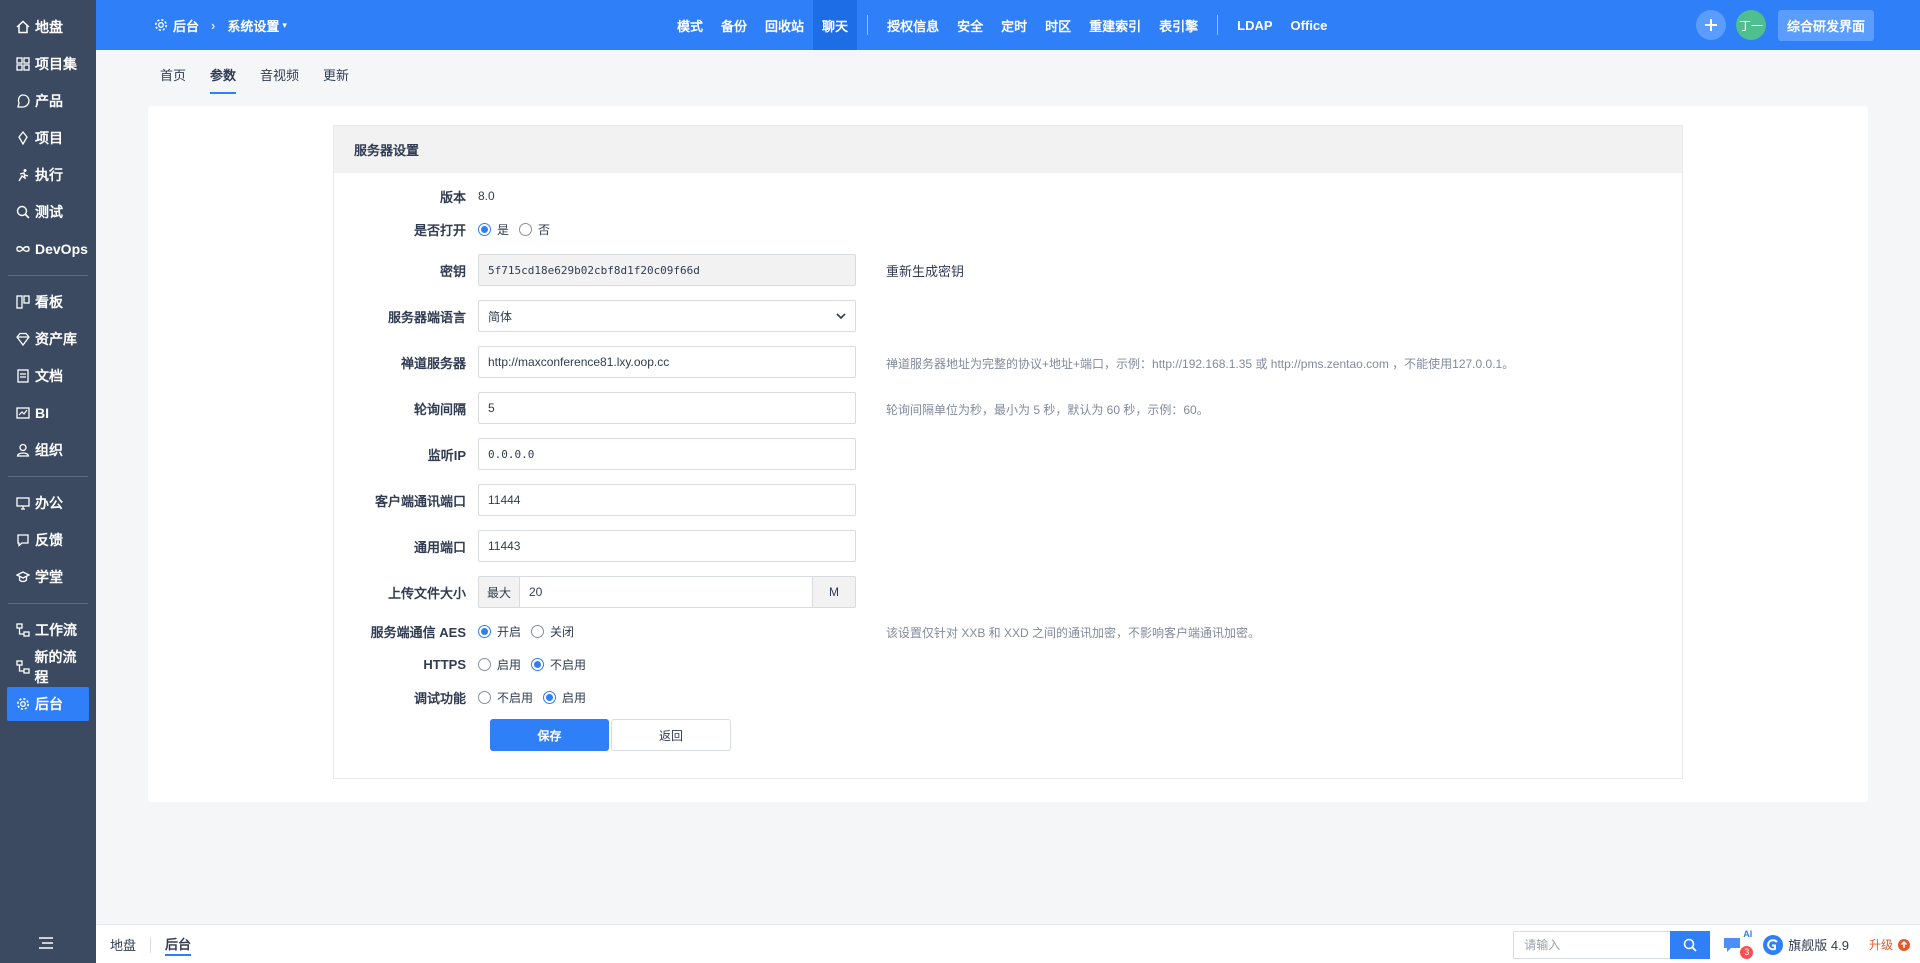 Image resolution: width=1920 pixels, height=963 pixels. I want to click on tab-home: 首页, so click(173, 74).